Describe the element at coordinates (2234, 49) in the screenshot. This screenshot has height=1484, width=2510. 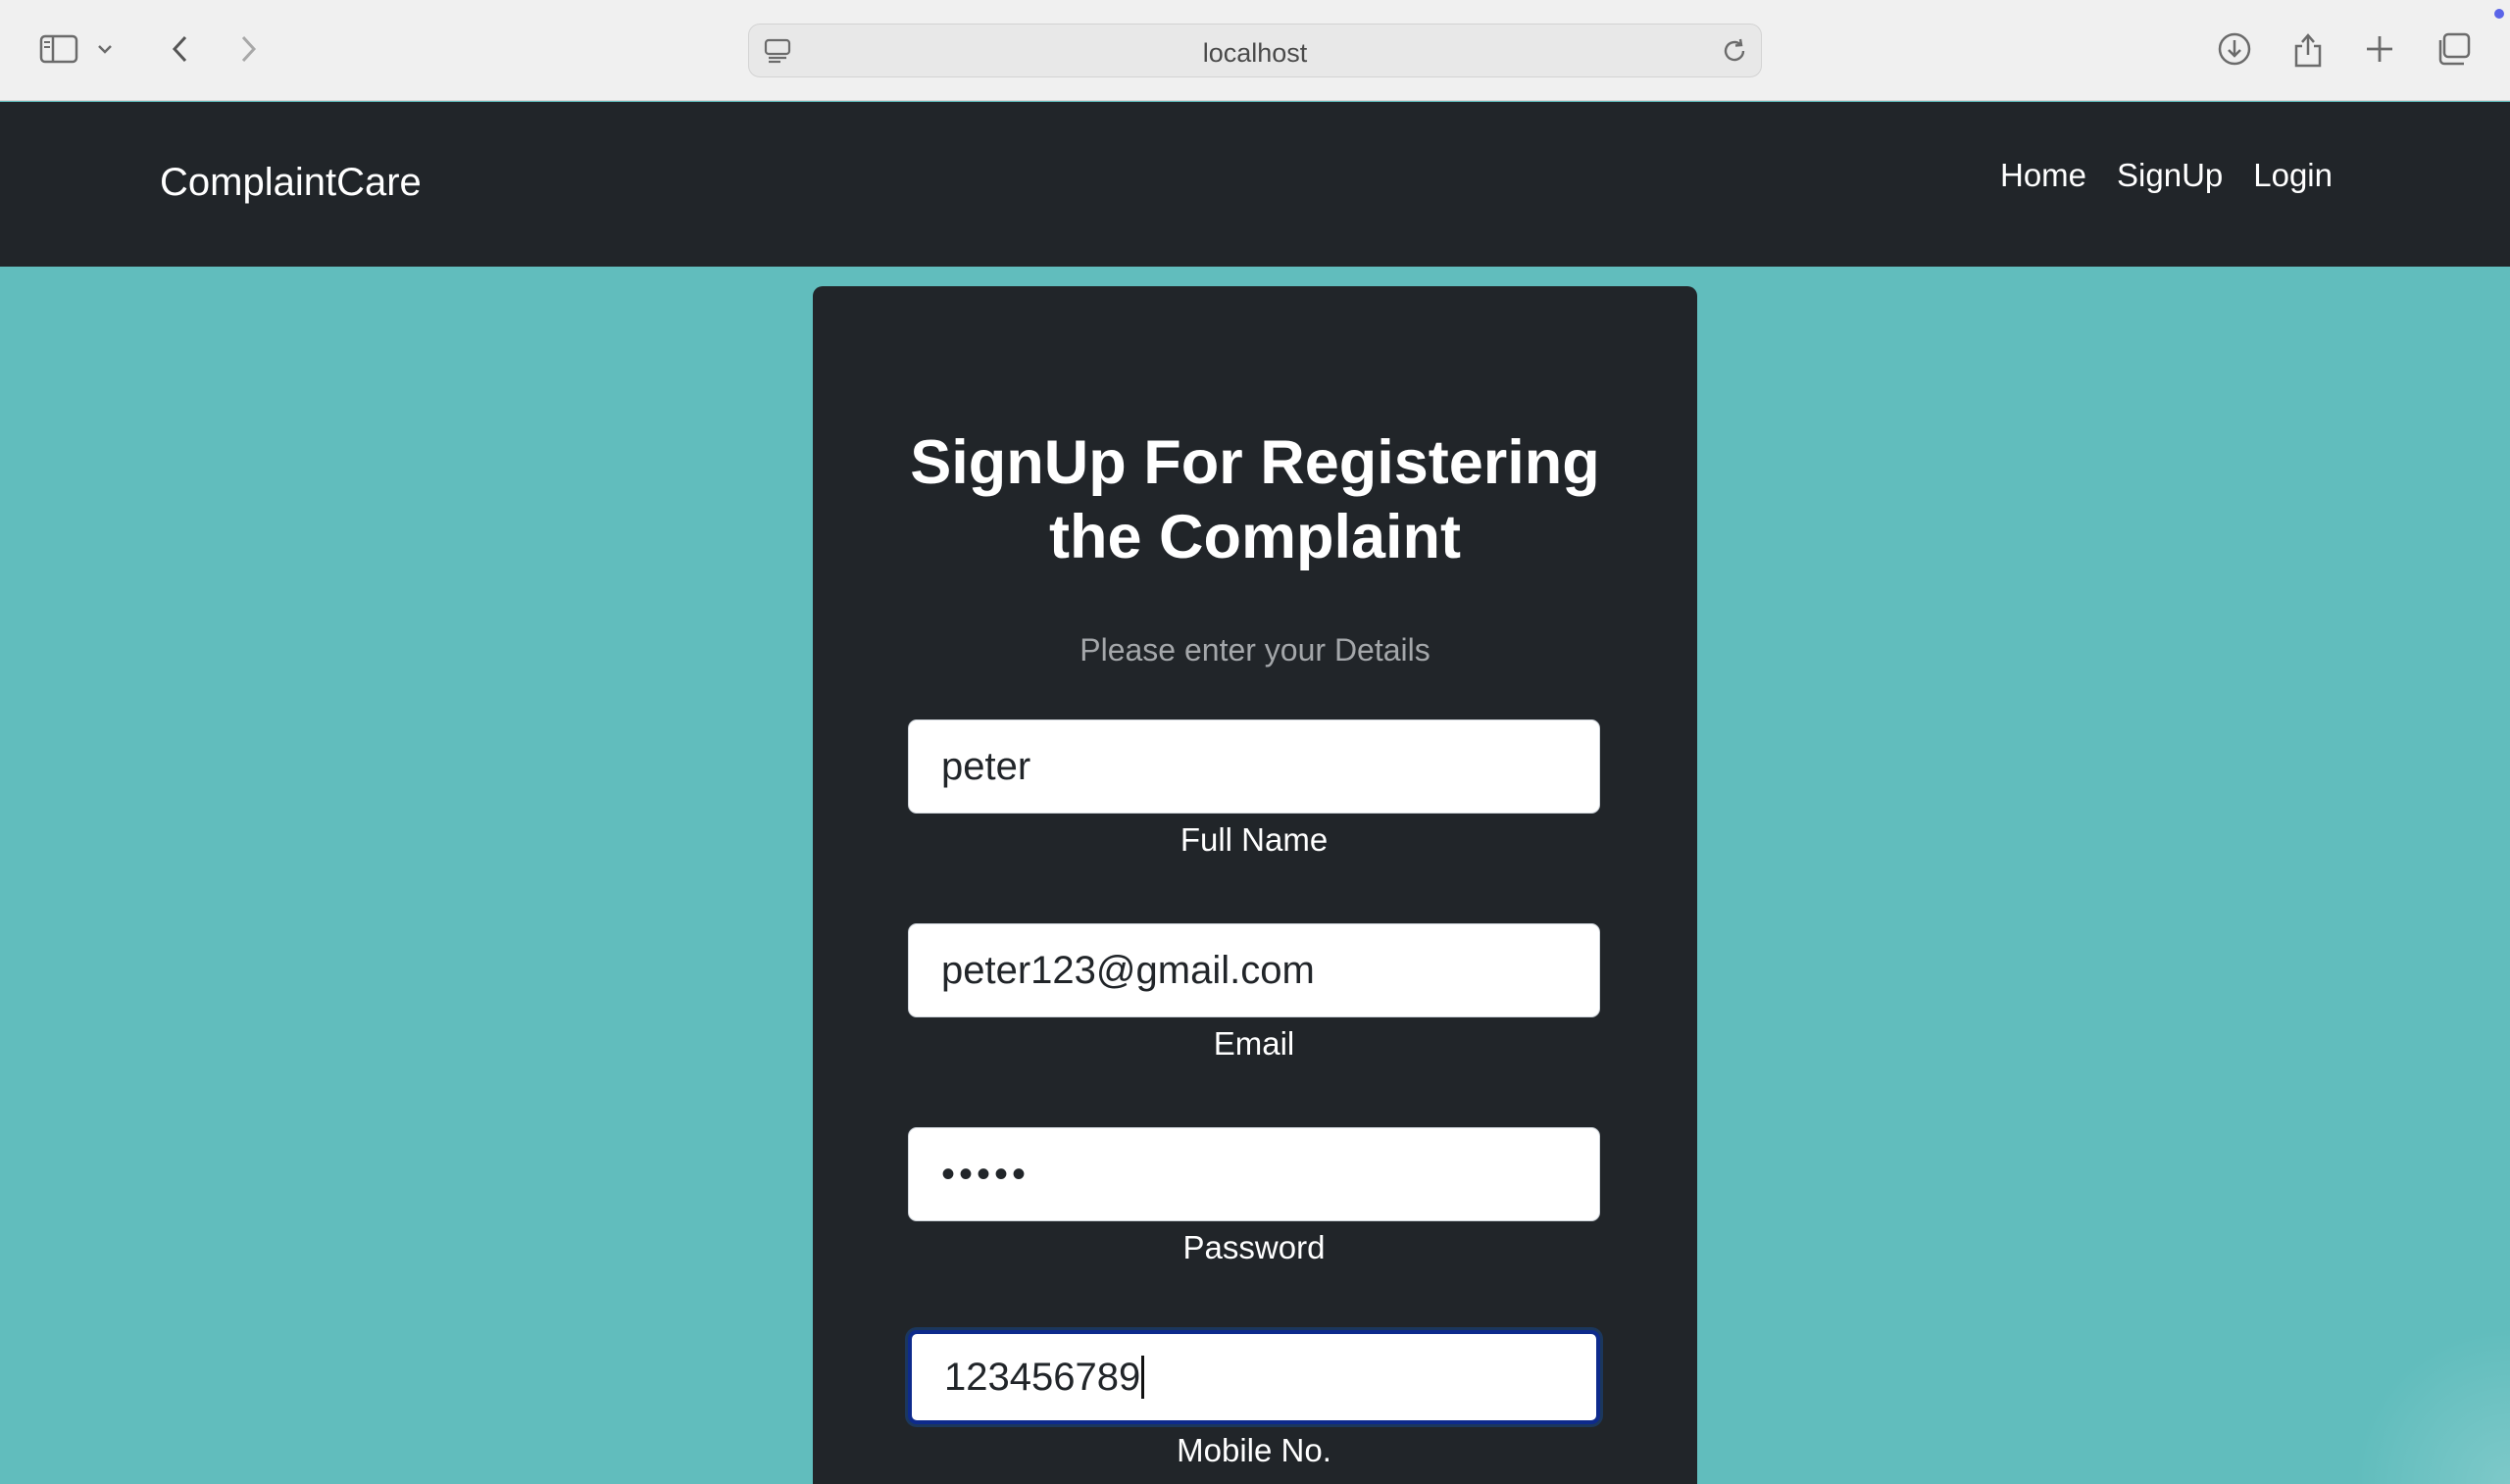
I see `download-icon` at that location.